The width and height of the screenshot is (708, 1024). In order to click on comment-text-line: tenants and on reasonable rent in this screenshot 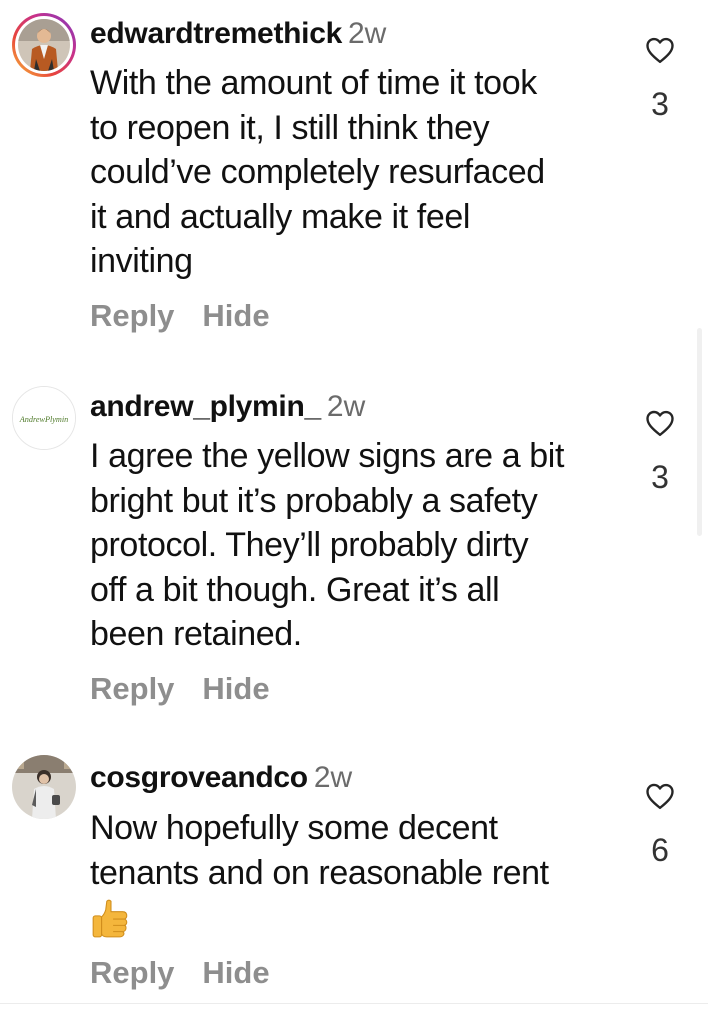, I will do `click(319, 872)`.